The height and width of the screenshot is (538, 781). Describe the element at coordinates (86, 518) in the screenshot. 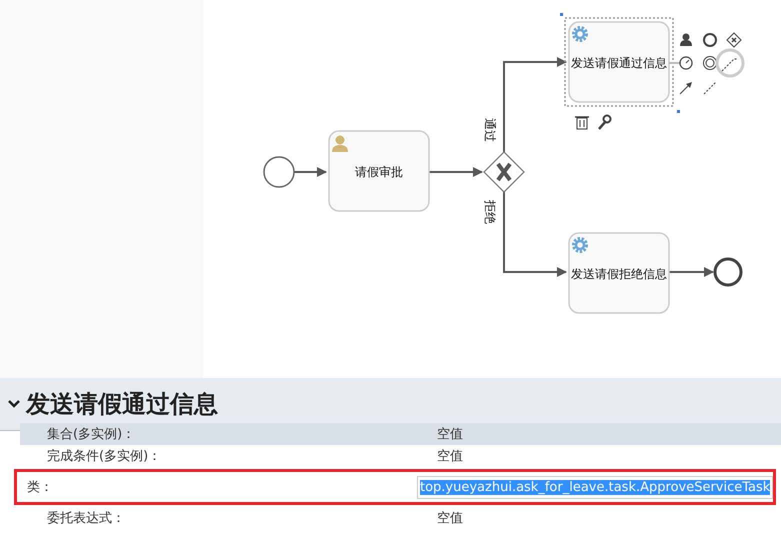

I see `property-label: 委托表达式：` at that location.